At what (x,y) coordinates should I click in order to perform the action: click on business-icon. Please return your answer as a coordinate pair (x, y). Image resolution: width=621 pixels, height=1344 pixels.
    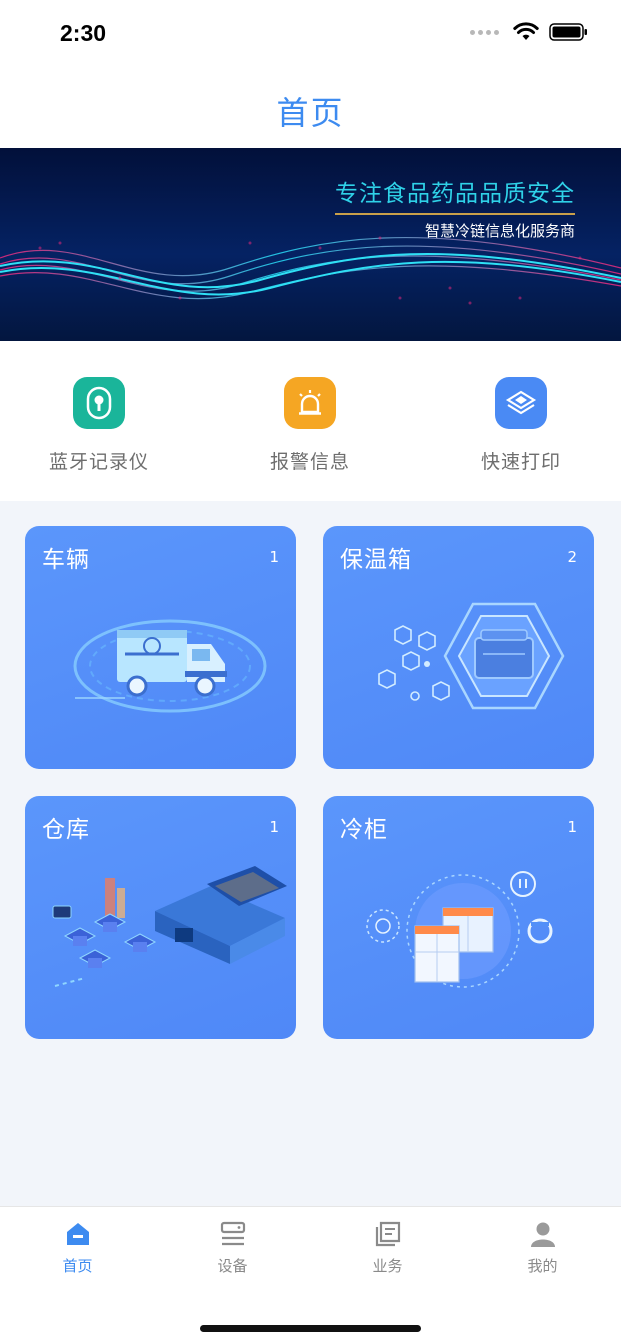
    Looking at the image, I should click on (387, 1234).